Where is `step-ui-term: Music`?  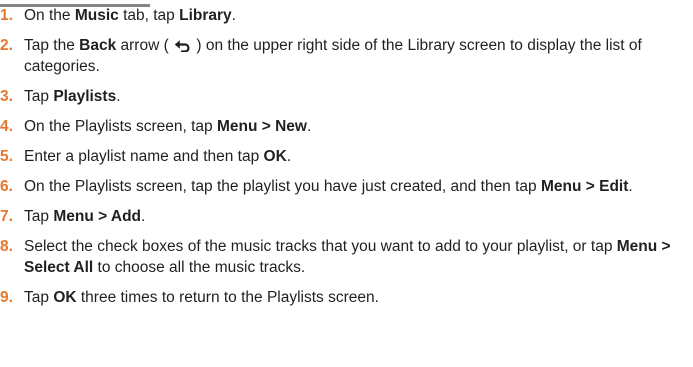 step-ui-term: Music is located at coordinates (96, 15).